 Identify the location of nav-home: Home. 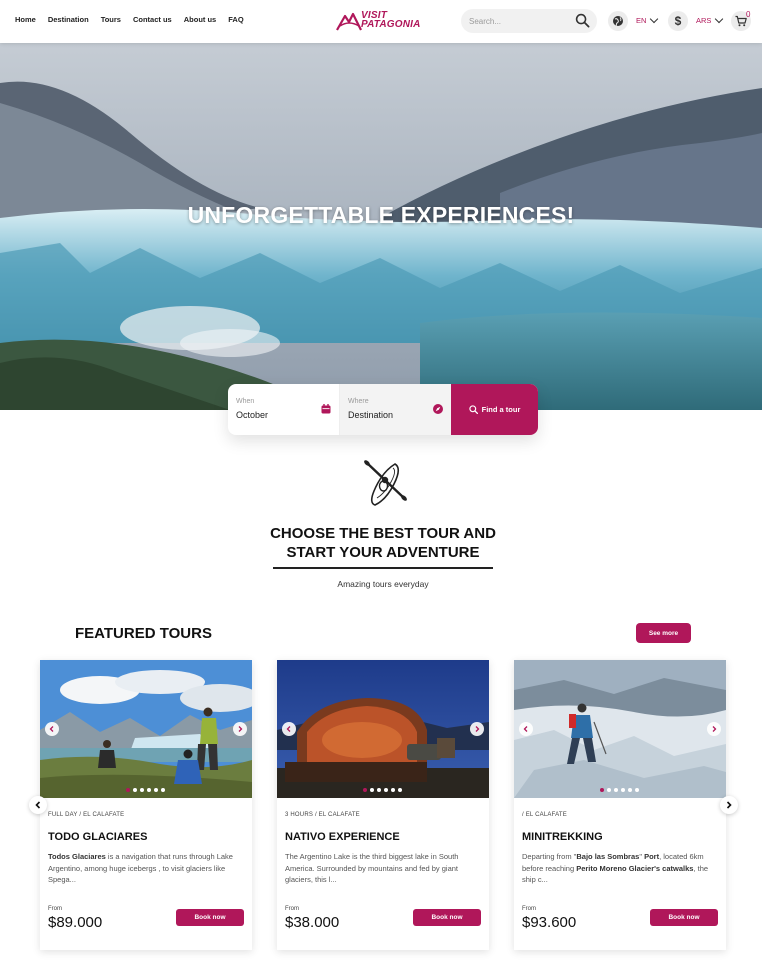
(25, 19).